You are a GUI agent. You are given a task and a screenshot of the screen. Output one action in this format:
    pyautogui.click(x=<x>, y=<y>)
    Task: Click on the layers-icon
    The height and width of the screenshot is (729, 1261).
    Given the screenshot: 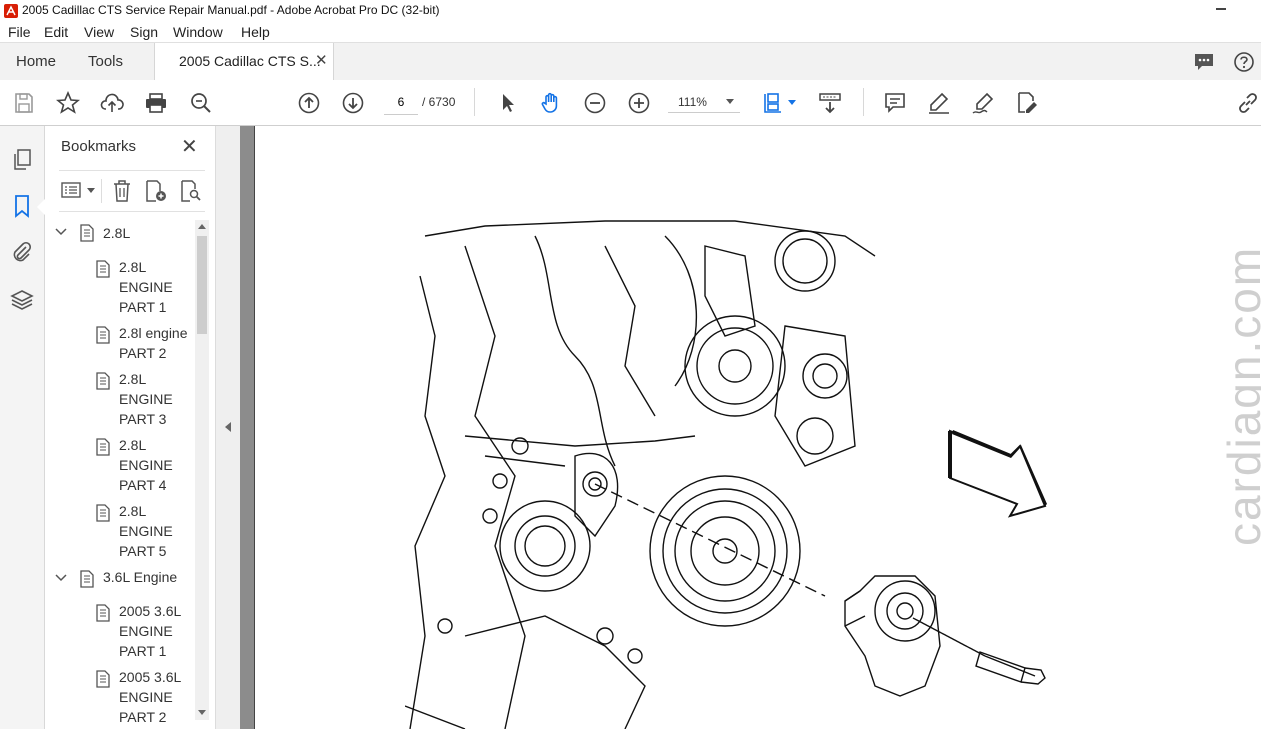 What is the action you would take?
    pyautogui.click(x=22, y=300)
    